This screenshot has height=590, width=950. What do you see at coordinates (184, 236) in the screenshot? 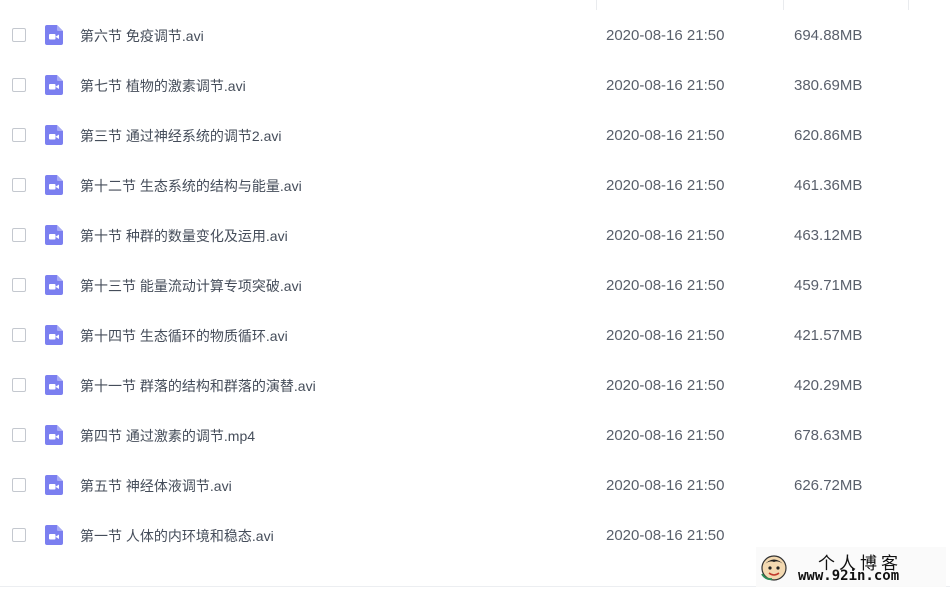
I see `file-name: 第十节 种群的数量变化及运用.avi` at bounding box center [184, 236].